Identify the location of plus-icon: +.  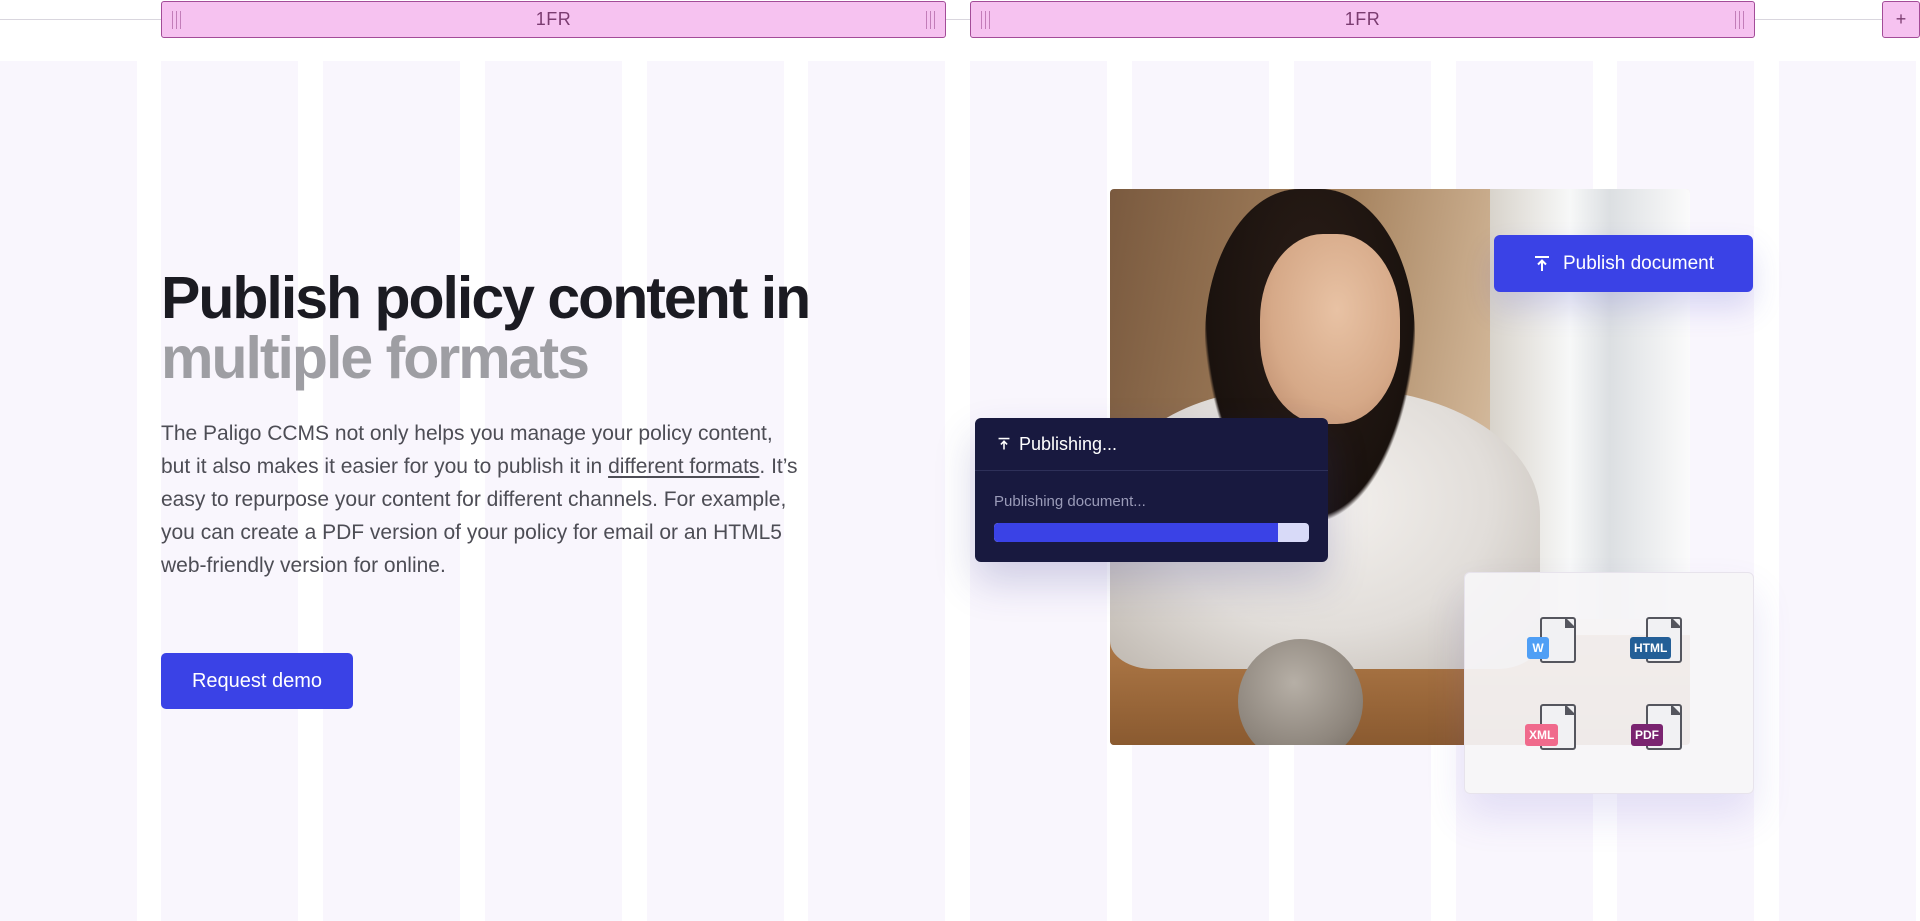
(1901, 19).